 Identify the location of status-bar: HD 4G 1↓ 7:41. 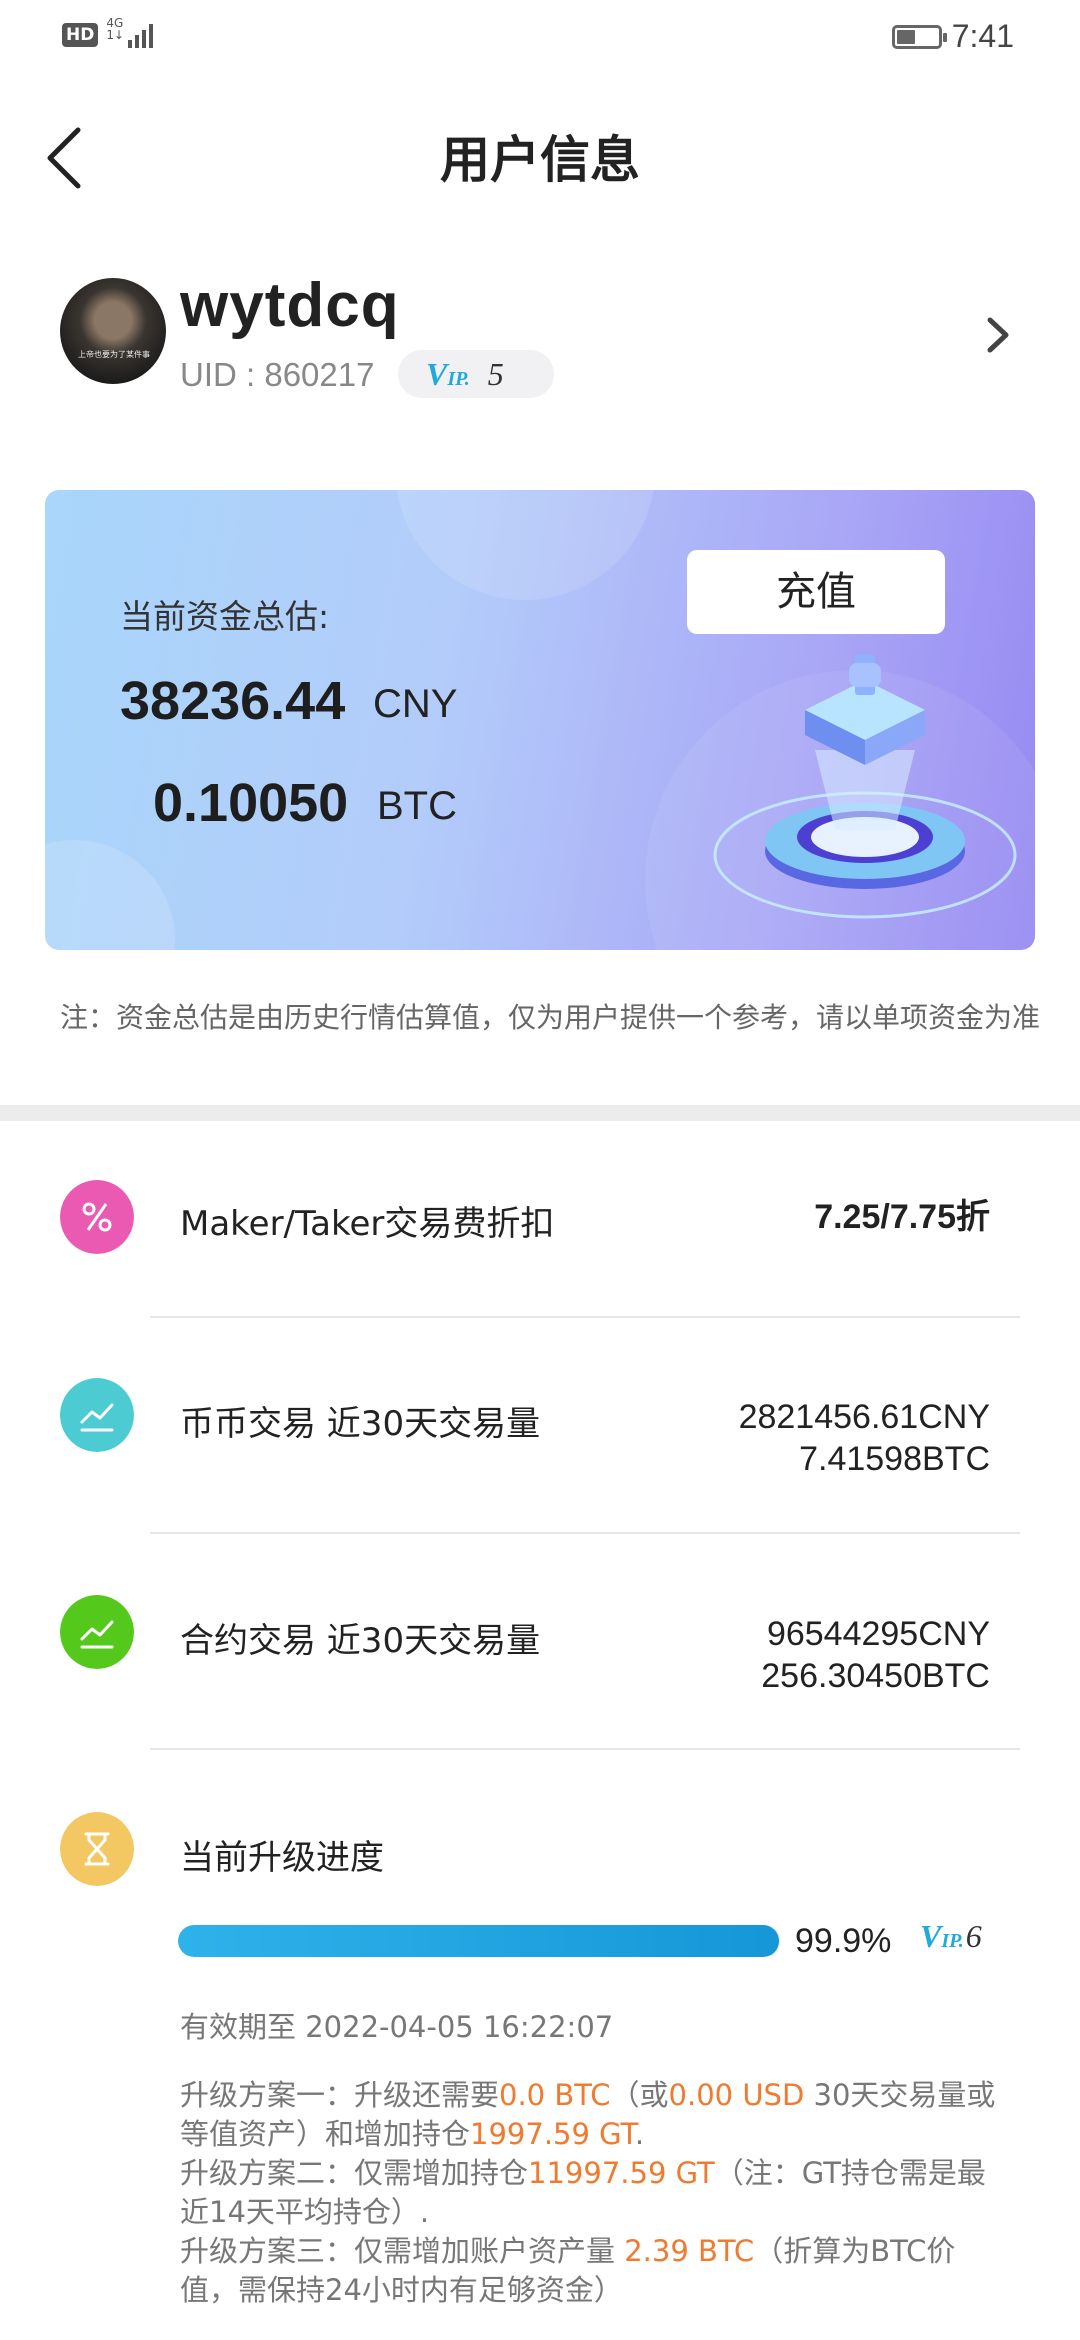
(540, 38).